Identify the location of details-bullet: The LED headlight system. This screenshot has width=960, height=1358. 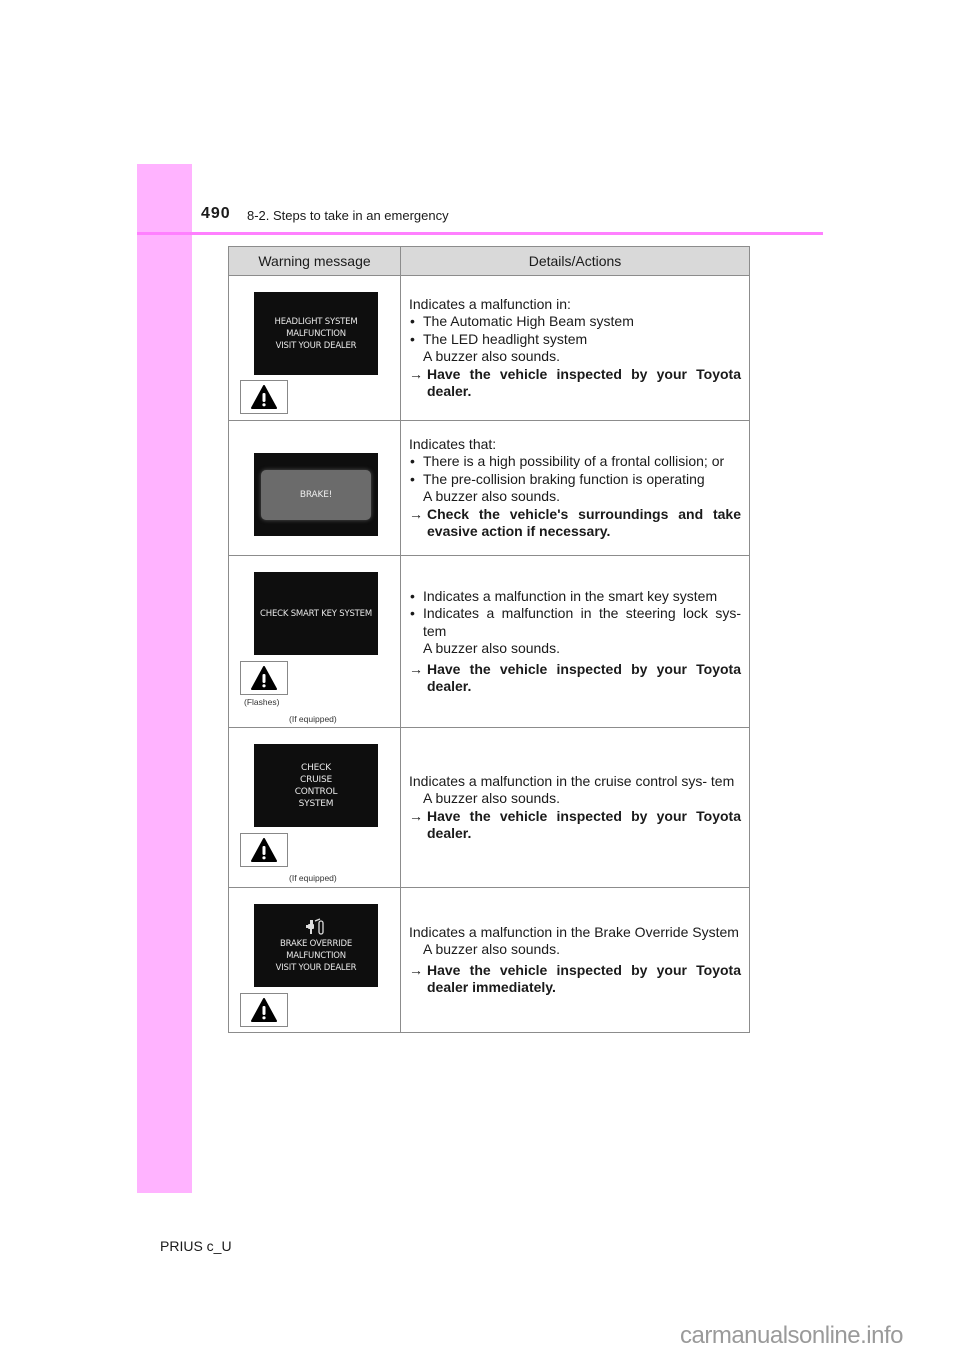
(575, 340).